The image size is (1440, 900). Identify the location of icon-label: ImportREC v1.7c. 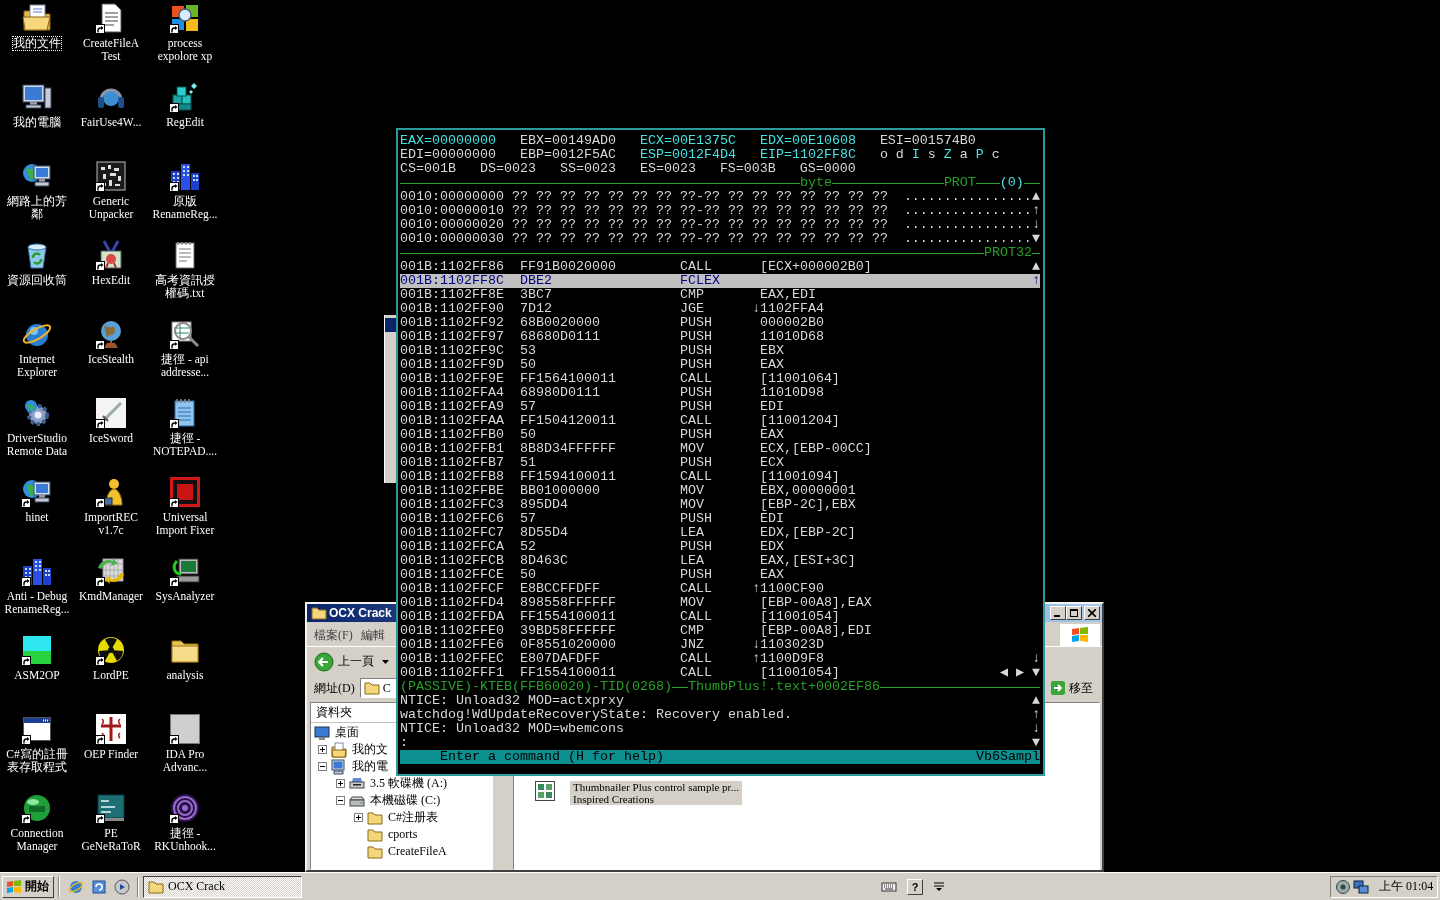
(111, 523).